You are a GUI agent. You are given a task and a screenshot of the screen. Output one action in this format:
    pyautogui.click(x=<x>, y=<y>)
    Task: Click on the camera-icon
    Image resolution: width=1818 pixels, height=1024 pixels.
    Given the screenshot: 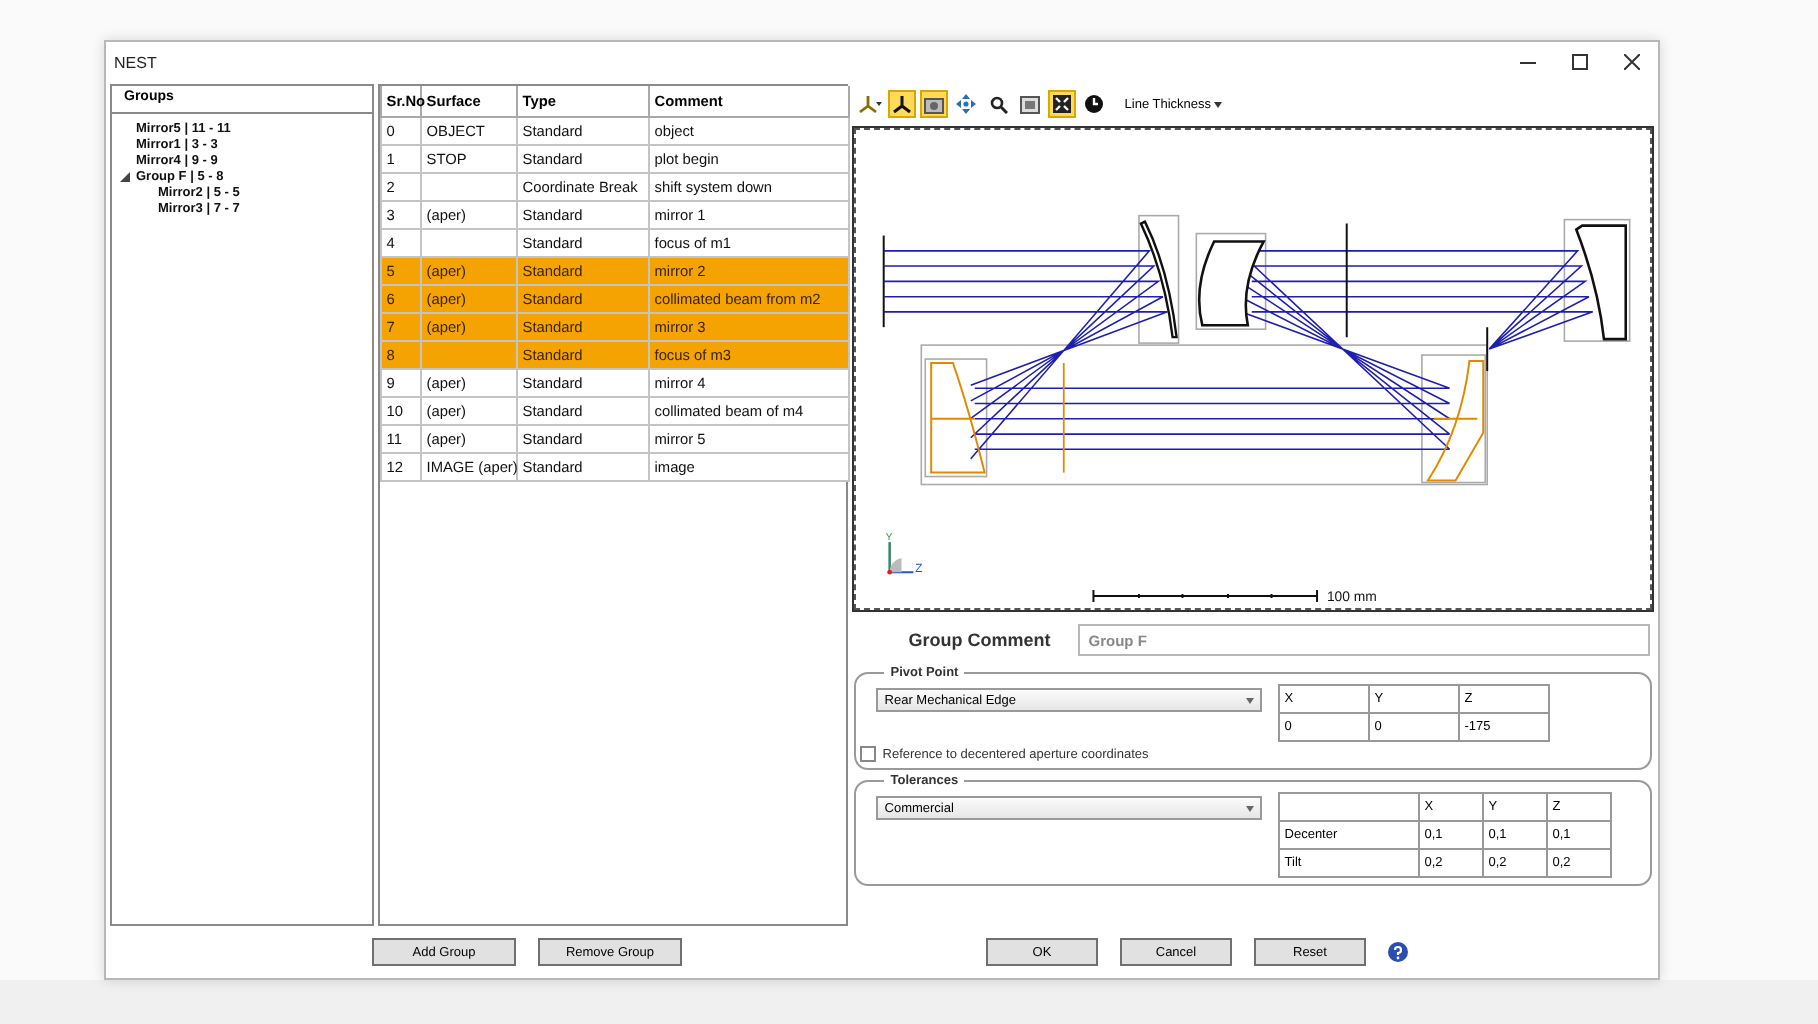 What is the action you would take?
    pyautogui.click(x=934, y=104)
    